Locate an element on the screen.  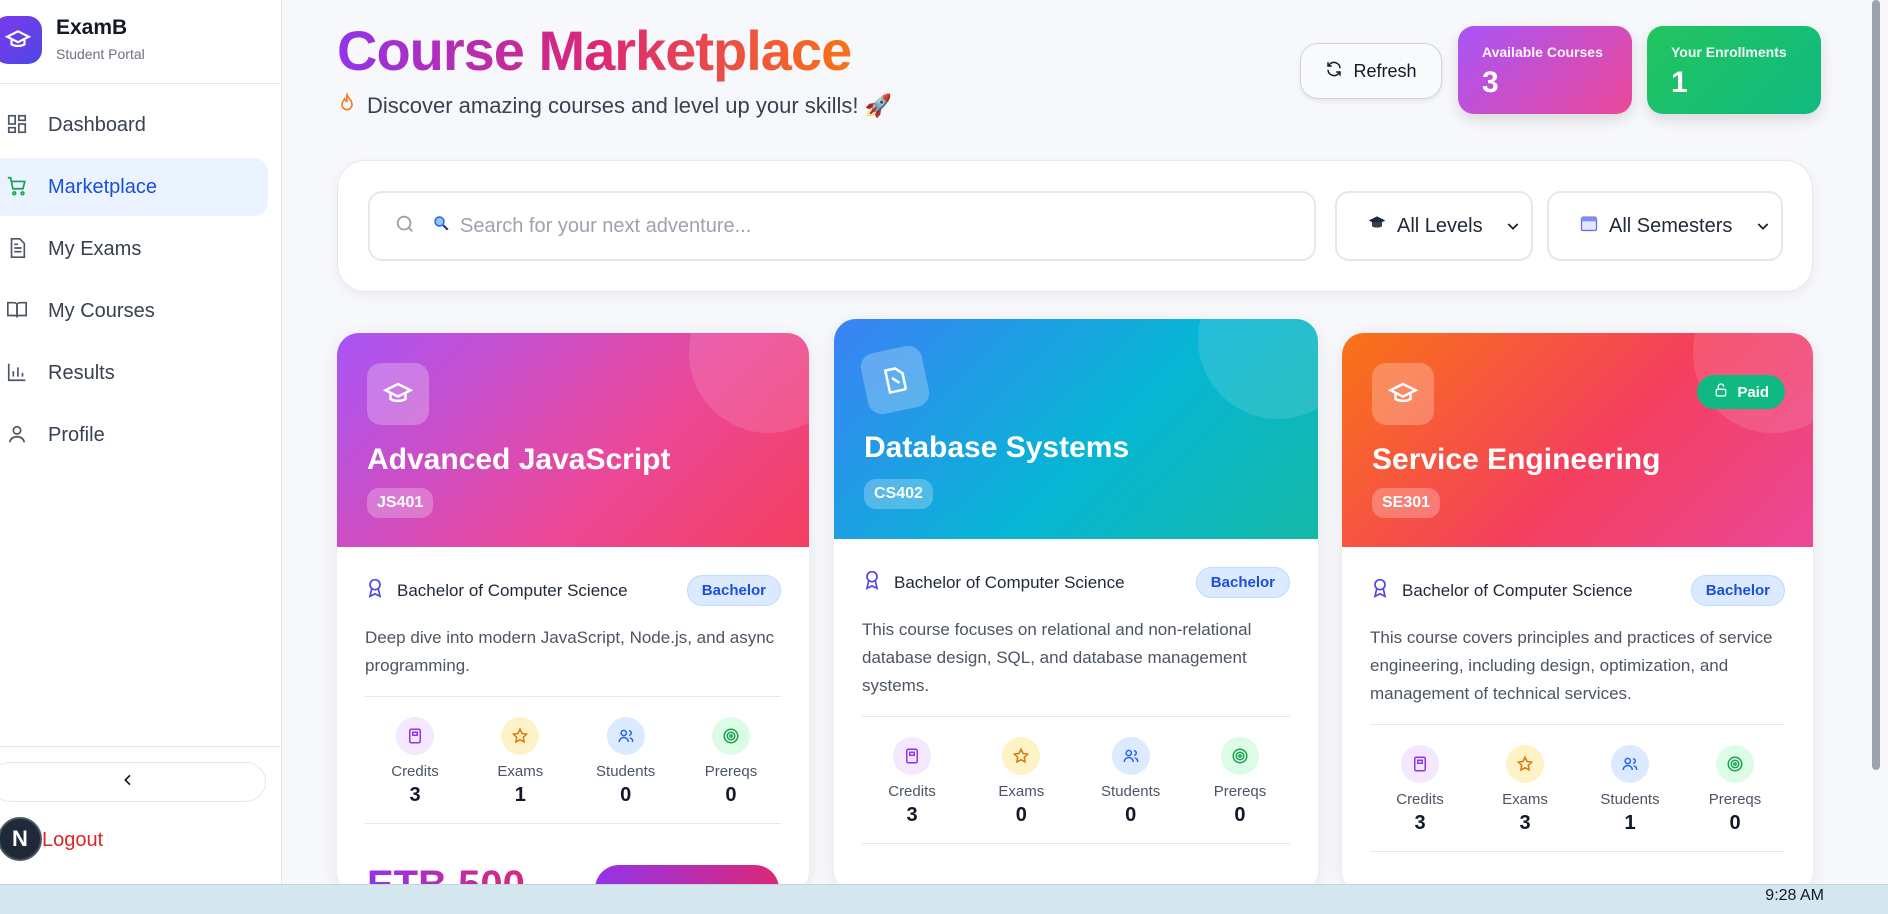
refresh-button: Refresh is located at coordinates (1371, 71).